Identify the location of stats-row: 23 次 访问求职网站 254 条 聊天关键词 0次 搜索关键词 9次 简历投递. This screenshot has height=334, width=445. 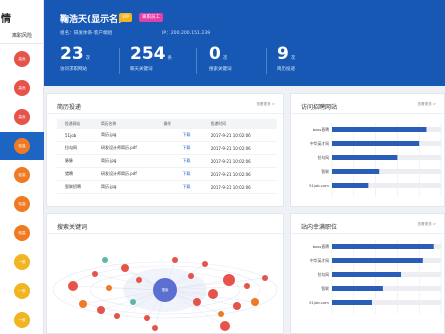
(244, 62).